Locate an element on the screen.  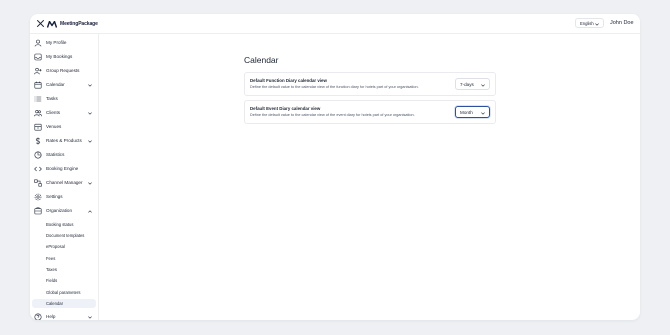
users-icon is located at coordinates (38, 113).